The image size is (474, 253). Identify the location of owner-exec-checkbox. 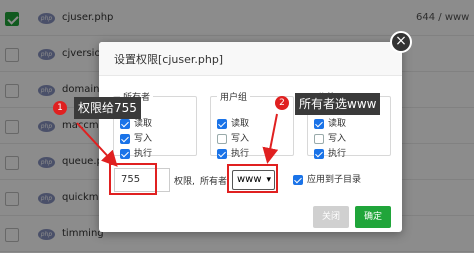
(125, 154).